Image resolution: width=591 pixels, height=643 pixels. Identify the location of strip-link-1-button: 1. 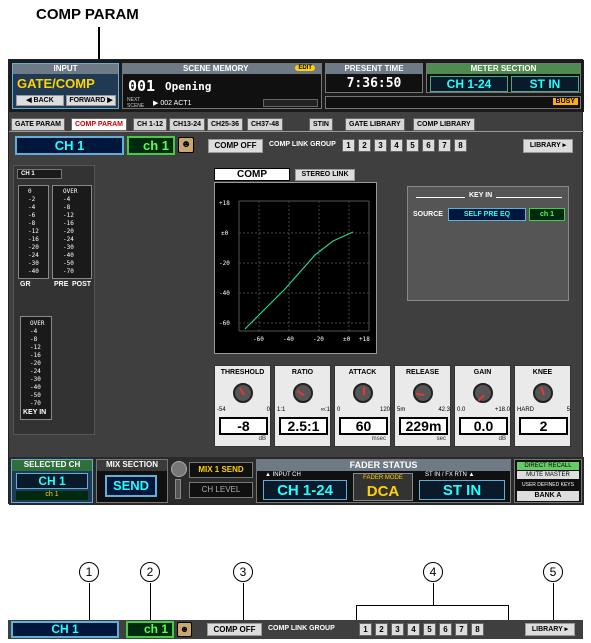
(365, 629).